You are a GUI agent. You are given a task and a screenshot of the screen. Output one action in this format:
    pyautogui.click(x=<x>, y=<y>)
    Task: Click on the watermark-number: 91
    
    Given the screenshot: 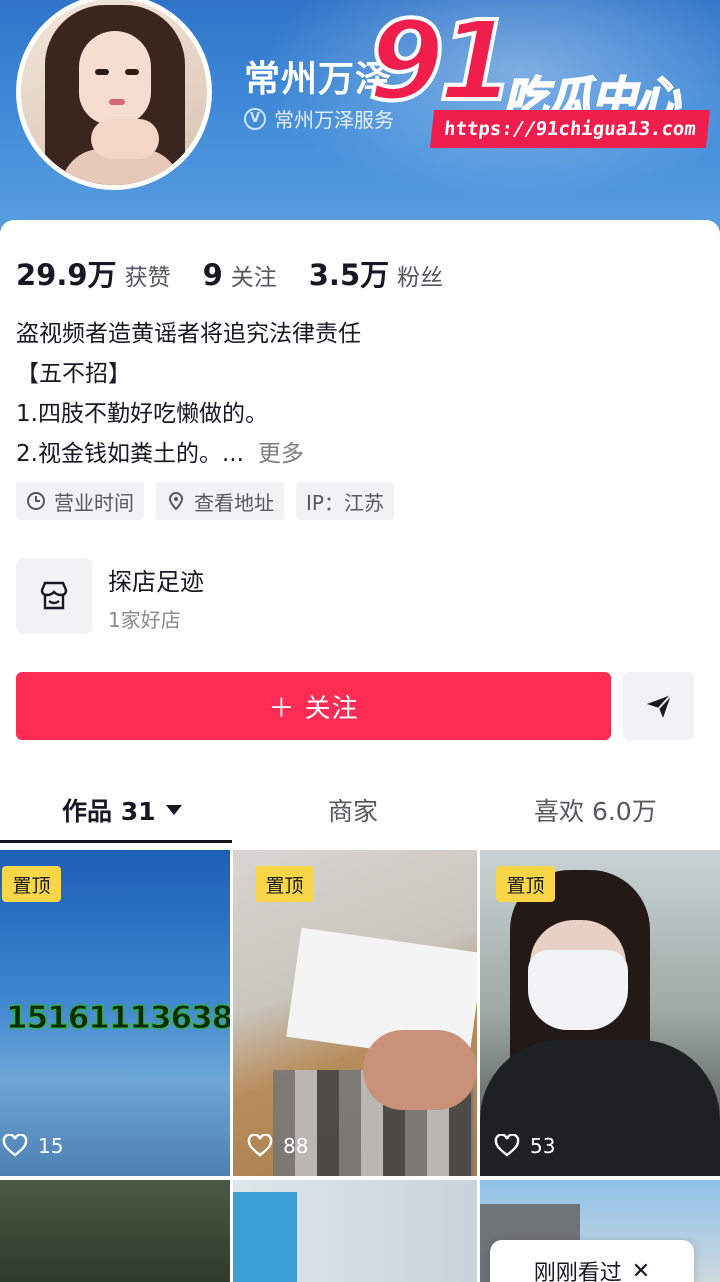 What is the action you would take?
    pyautogui.click(x=441, y=62)
    